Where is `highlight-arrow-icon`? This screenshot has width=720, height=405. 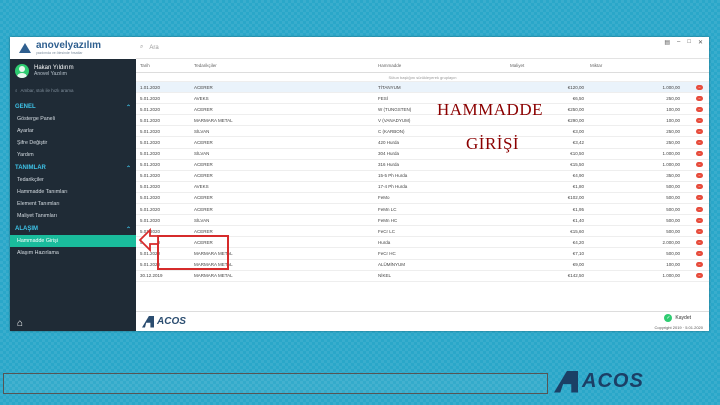 highlight-arrow-icon is located at coordinates (148, 240).